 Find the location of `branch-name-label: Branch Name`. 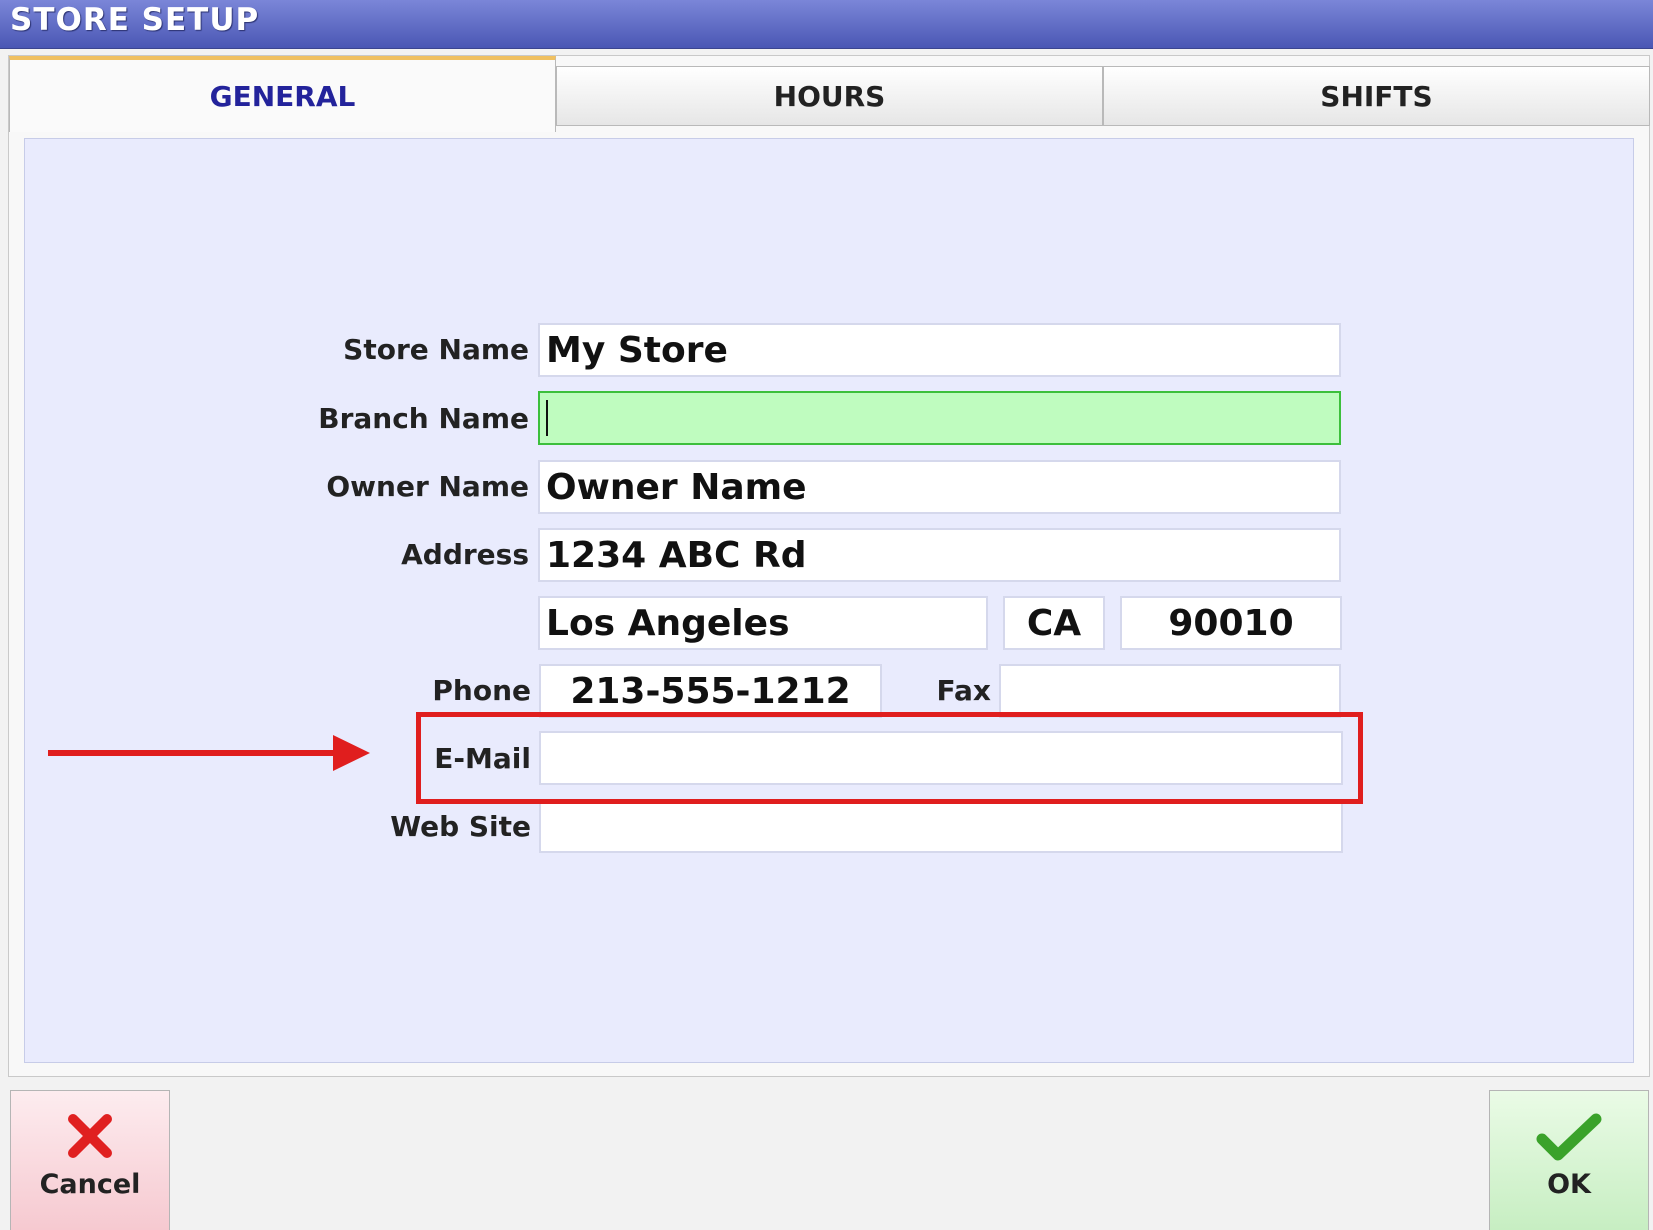

branch-name-label: Branch Name is located at coordinates (423, 418).